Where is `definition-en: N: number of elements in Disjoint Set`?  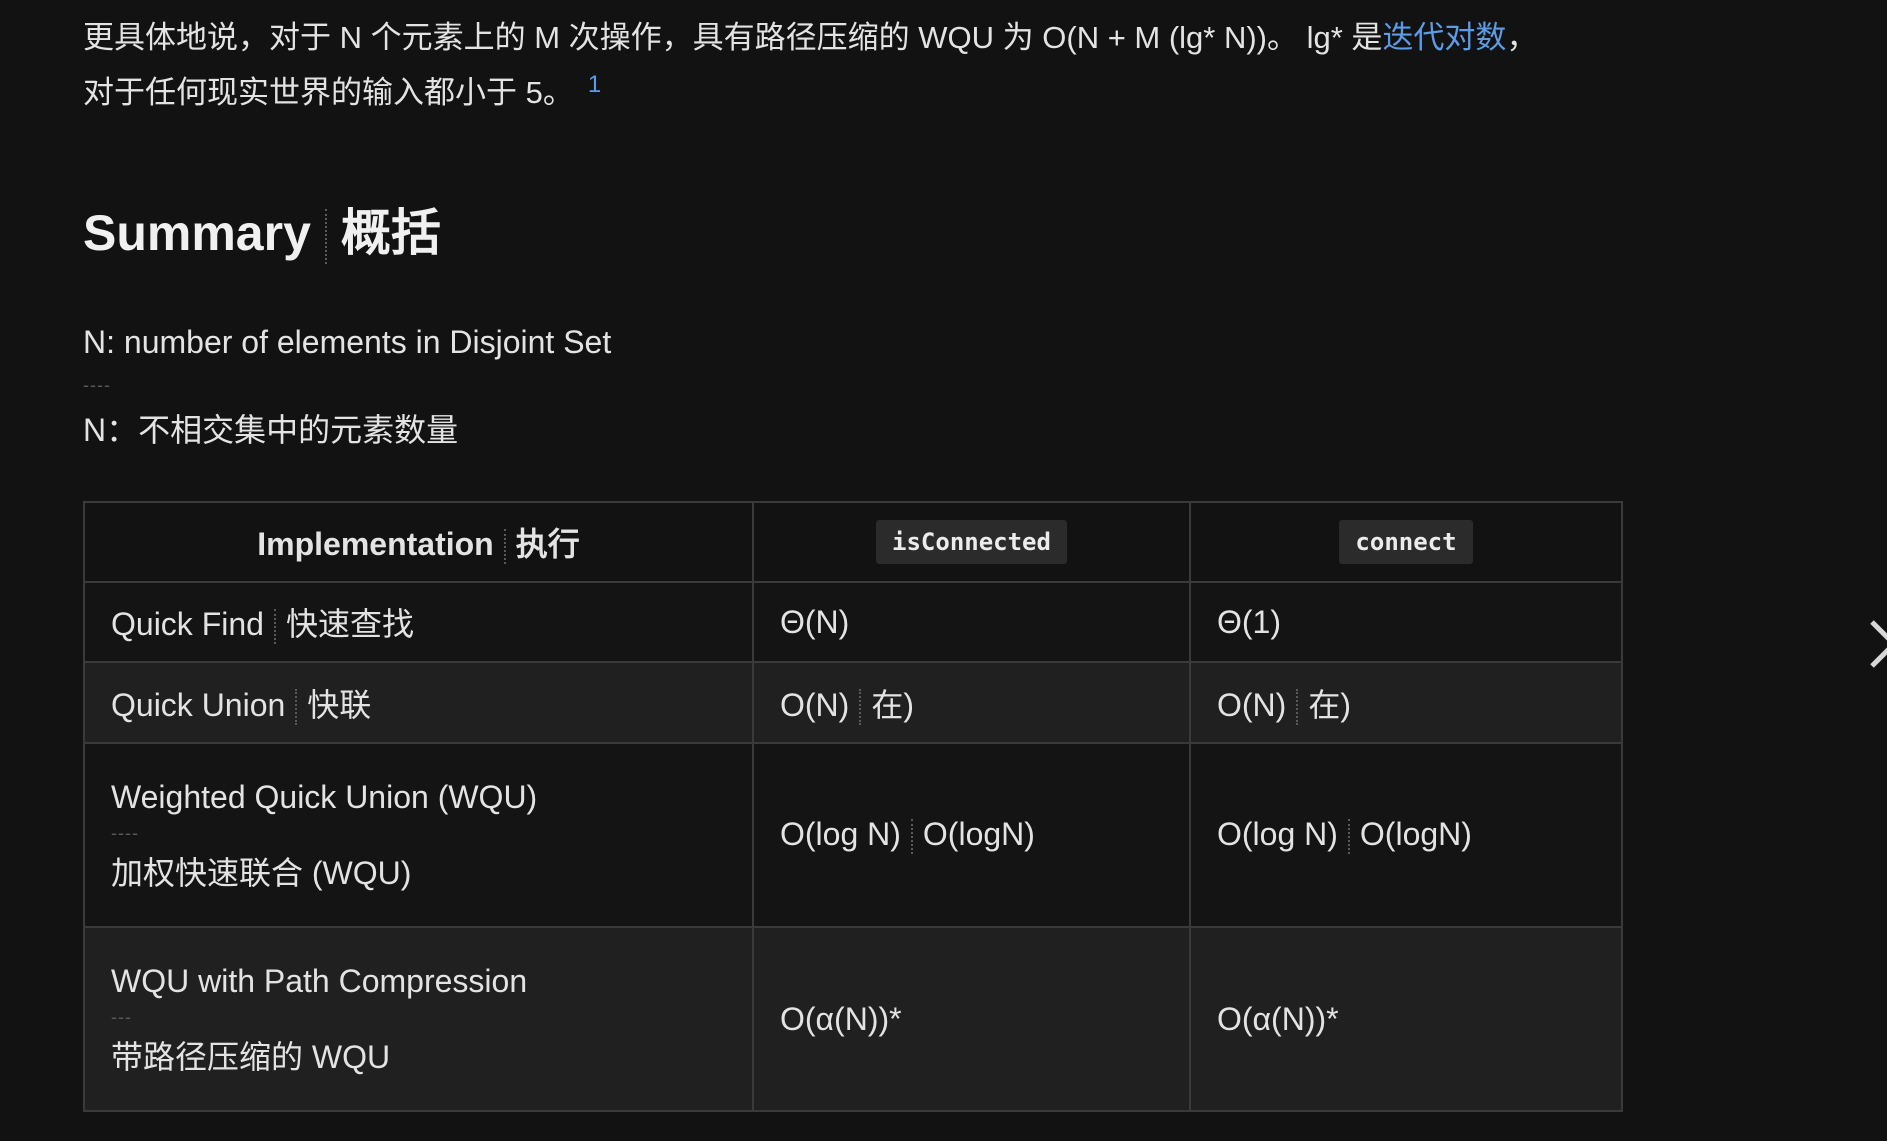 definition-en: N: number of elements in Disjoint Set is located at coordinates (347, 342).